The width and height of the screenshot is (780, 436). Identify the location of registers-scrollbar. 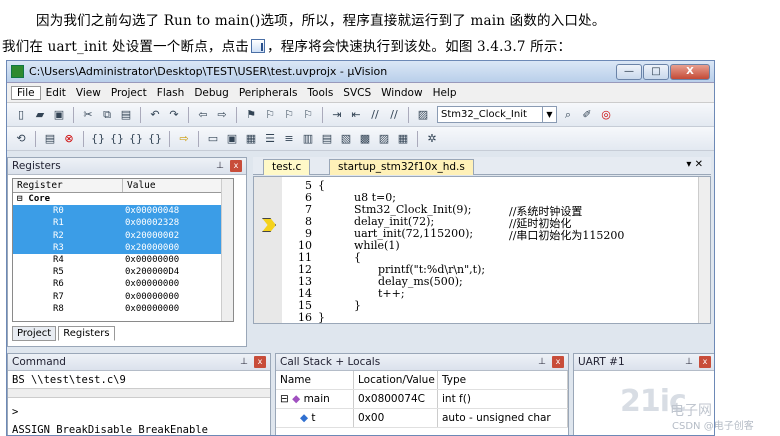
(227, 250).